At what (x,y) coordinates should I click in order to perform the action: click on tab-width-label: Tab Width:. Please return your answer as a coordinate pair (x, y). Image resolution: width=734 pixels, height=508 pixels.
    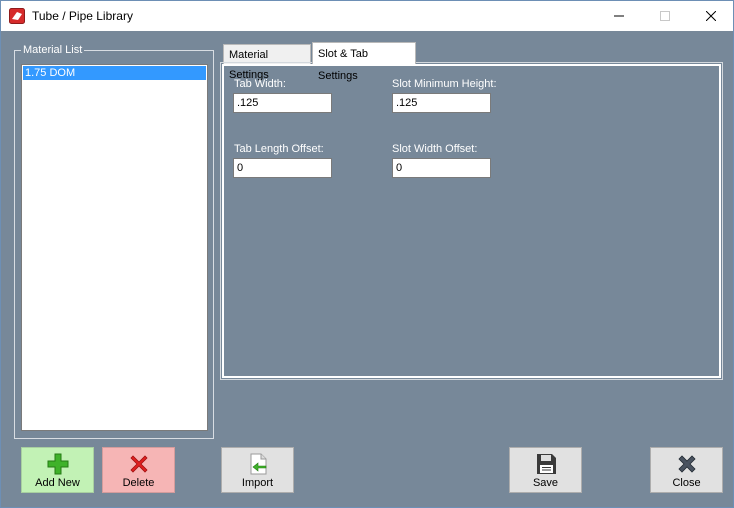
    Looking at the image, I should click on (260, 84).